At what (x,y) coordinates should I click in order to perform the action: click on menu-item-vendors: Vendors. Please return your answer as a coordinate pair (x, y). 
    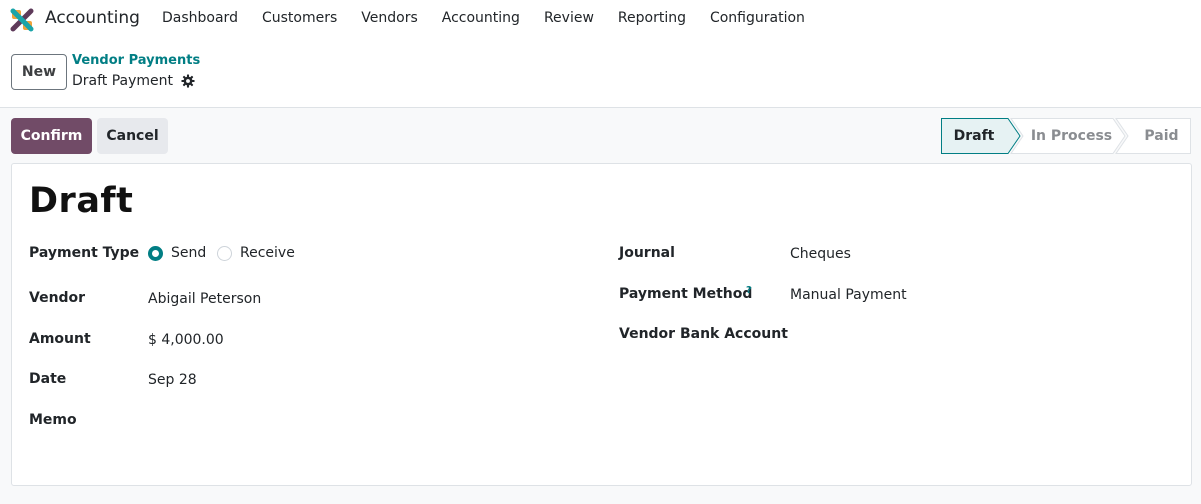
    Looking at the image, I should click on (389, 18).